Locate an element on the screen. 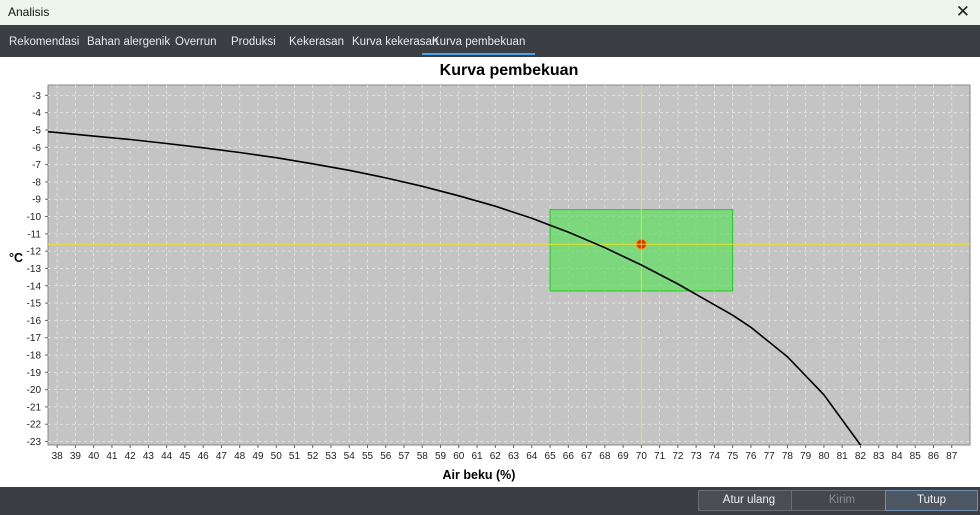 The height and width of the screenshot is (515, 980). x-tick-label: 76 is located at coordinates (751, 456).